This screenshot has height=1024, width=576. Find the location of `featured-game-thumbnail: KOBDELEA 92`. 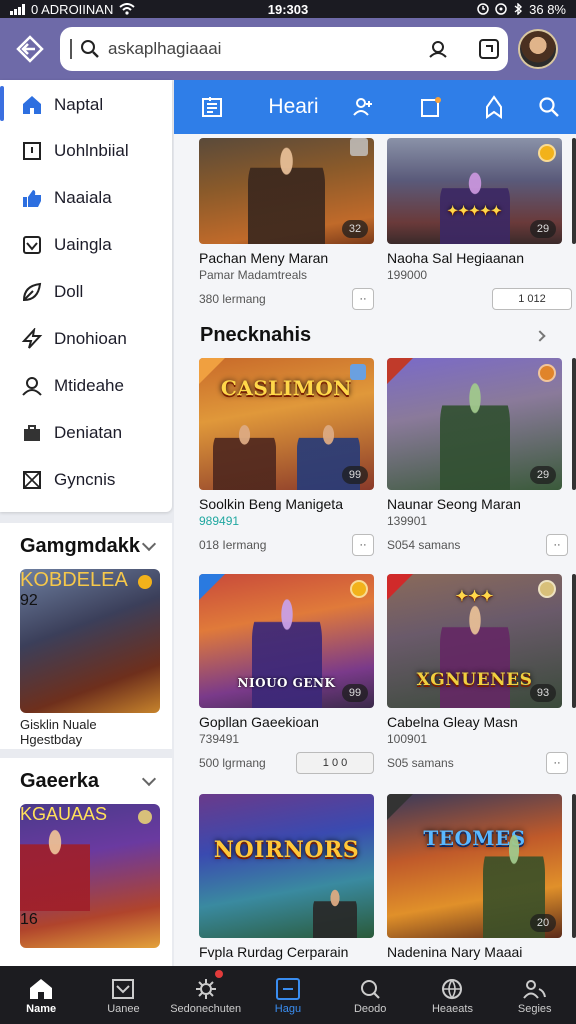

featured-game-thumbnail: KOBDELEA 92 is located at coordinates (90, 641).